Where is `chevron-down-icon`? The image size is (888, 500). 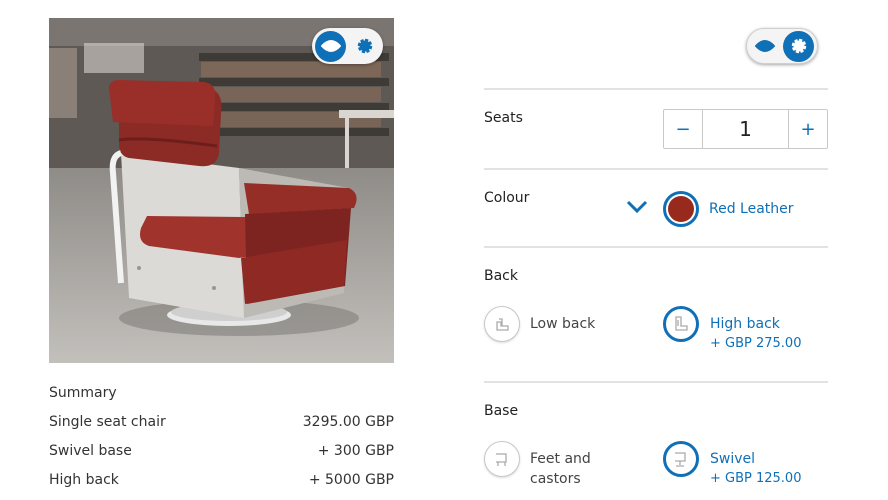
chevron-down-icon is located at coordinates (637, 207).